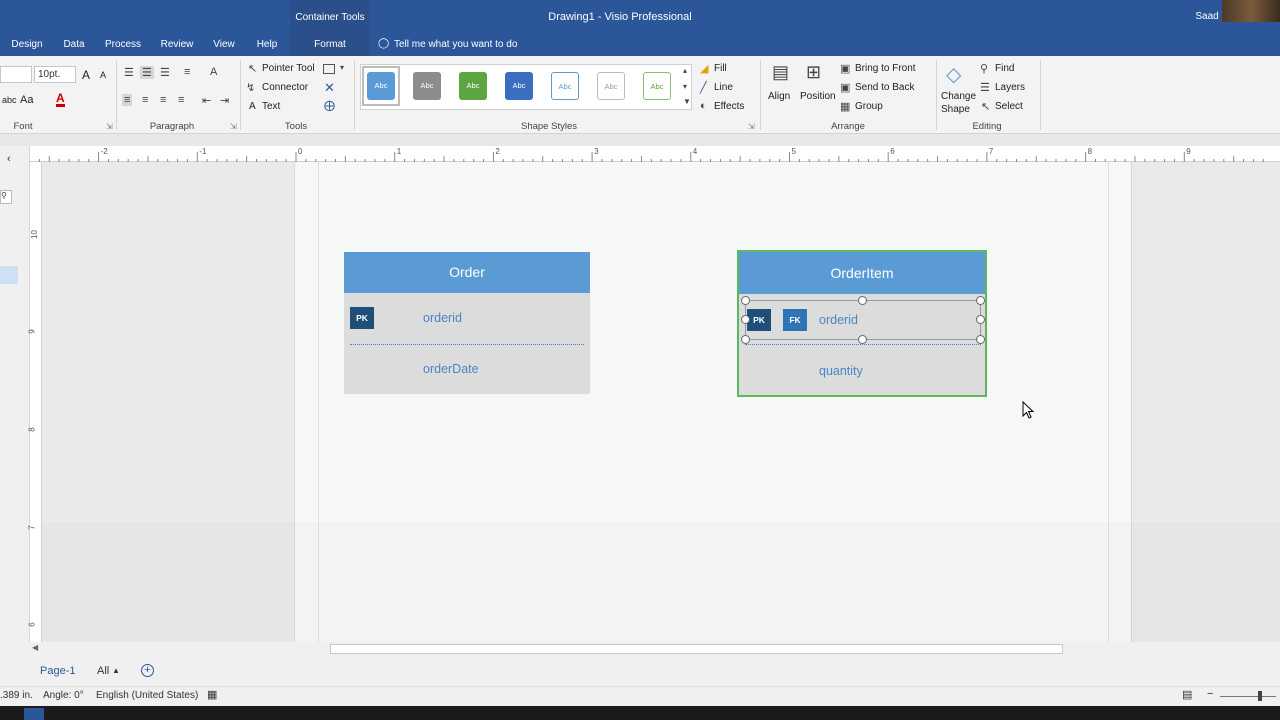  What do you see at coordinates (841, 371) in the screenshot?
I see `field-quantity: quantity` at bounding box center [841, 371].